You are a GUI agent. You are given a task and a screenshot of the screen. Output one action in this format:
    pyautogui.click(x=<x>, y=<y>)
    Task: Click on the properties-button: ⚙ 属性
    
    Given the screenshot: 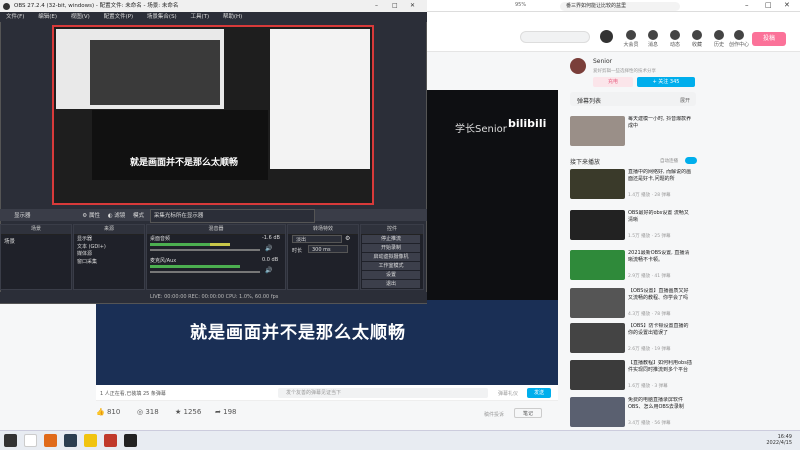 What is the action you would take?
    pyautogui.click(x=91, y=216)
    